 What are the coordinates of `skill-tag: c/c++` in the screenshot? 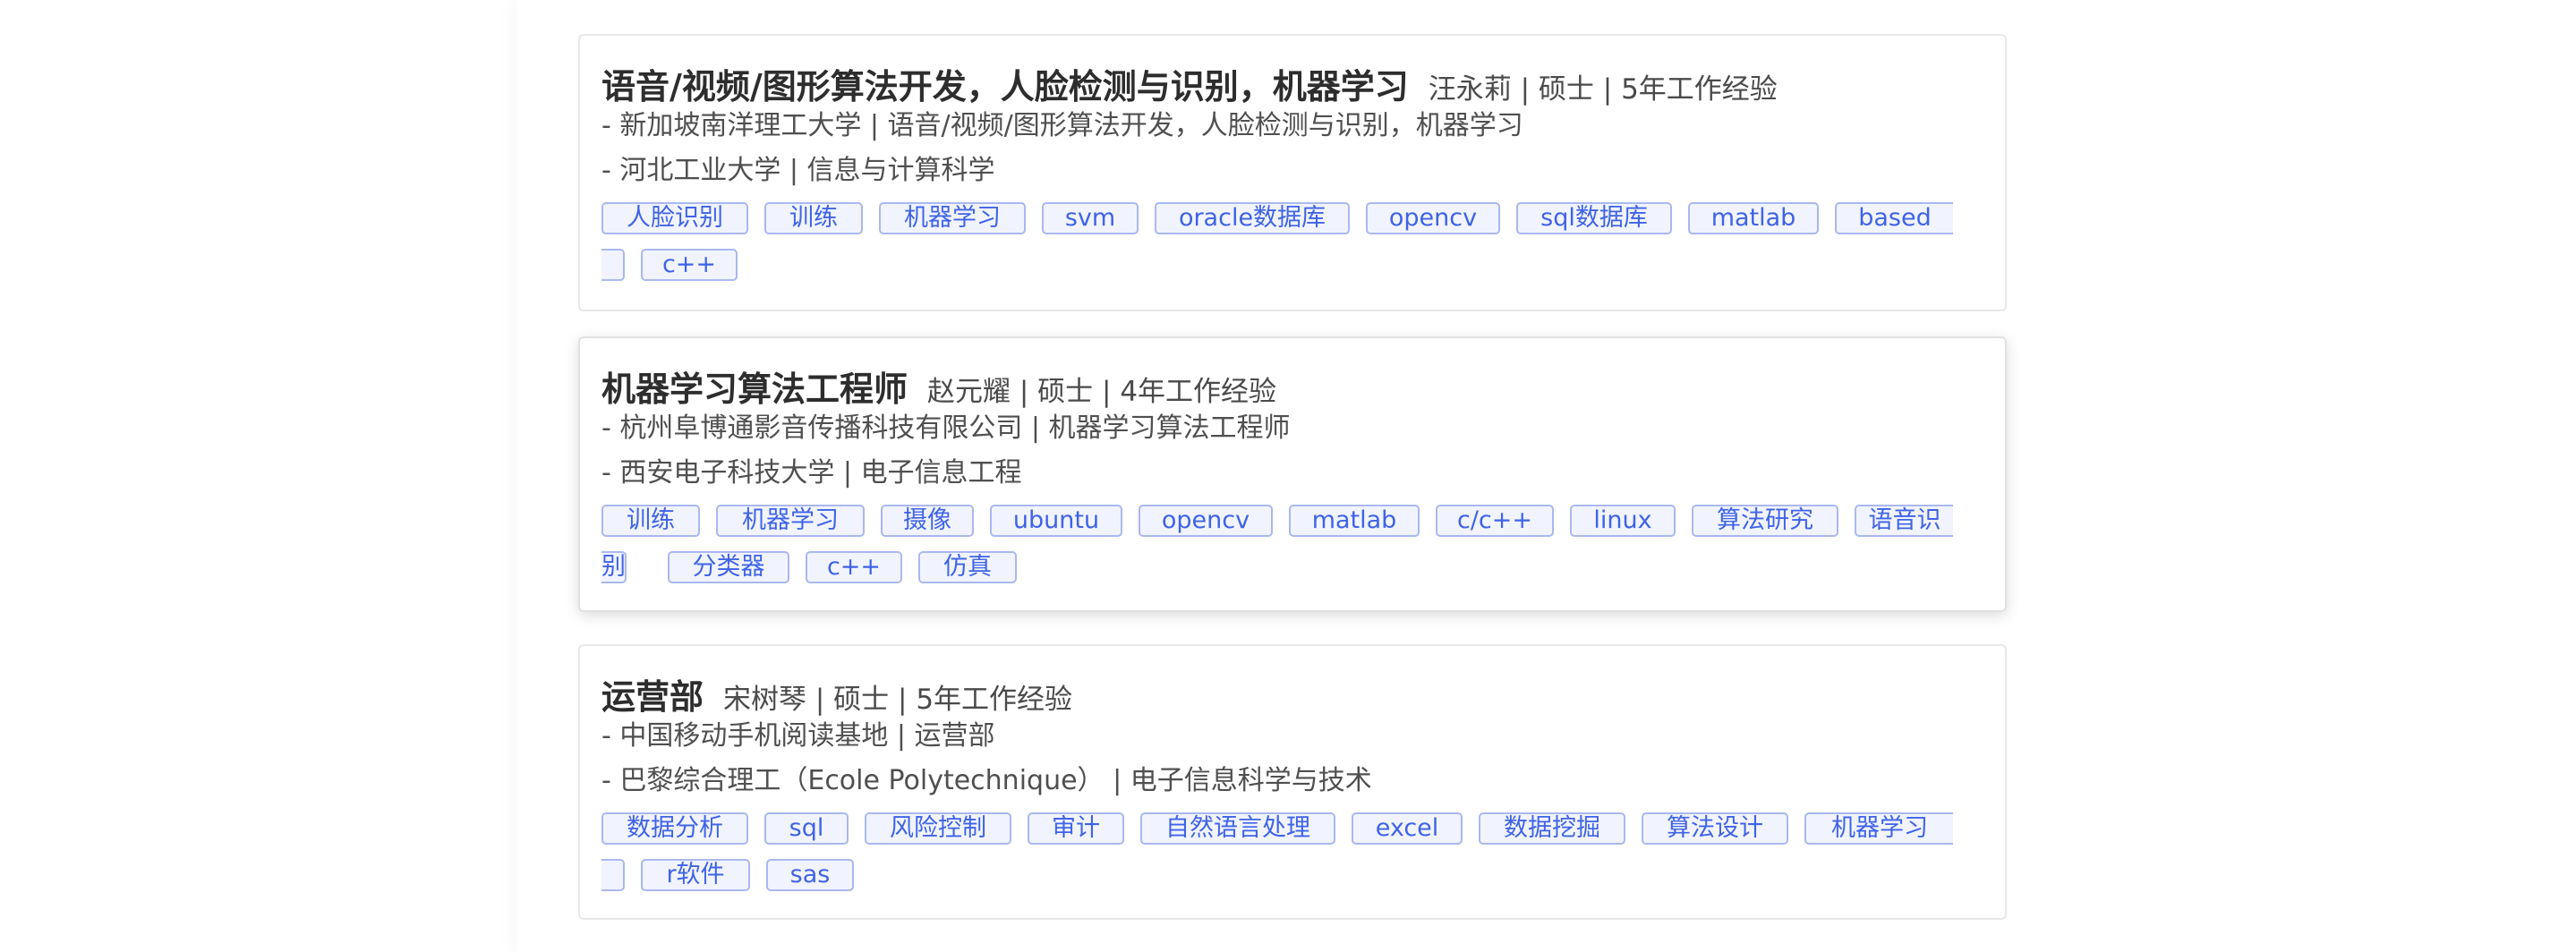 It's located at (1495, 521).